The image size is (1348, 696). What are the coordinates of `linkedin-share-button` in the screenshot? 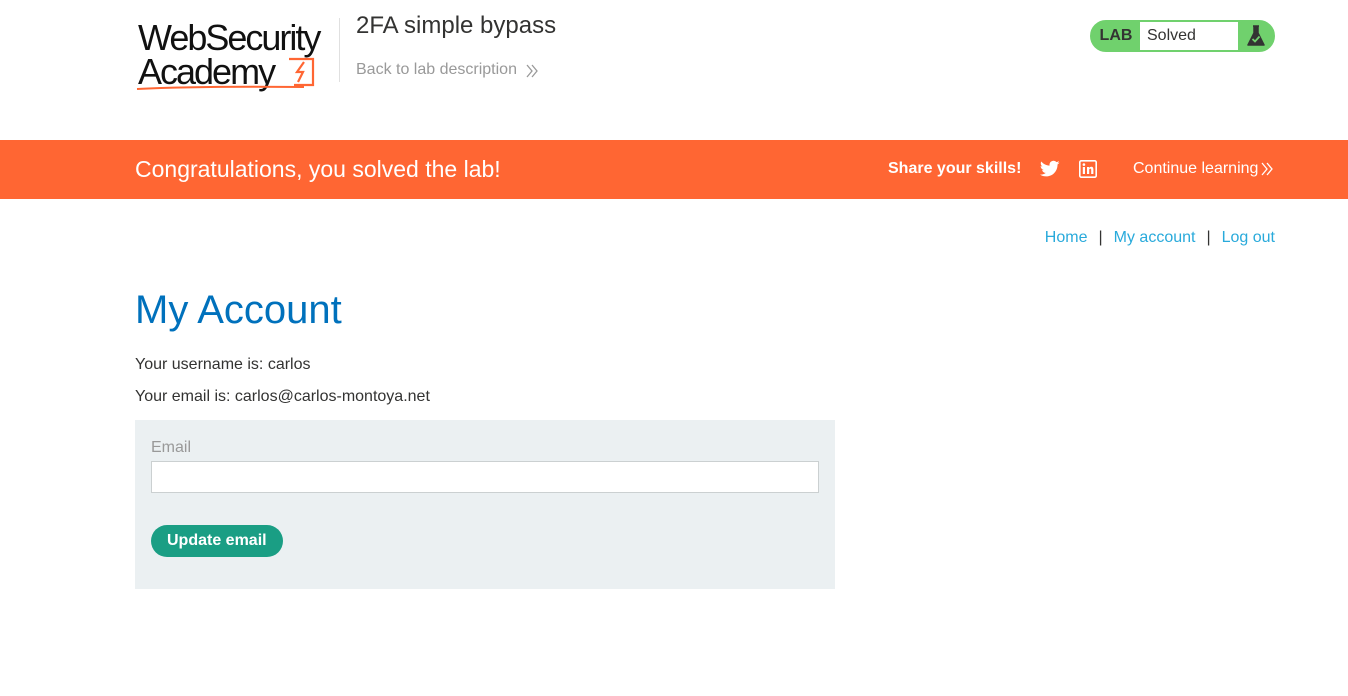 It's located at (1088, 171).